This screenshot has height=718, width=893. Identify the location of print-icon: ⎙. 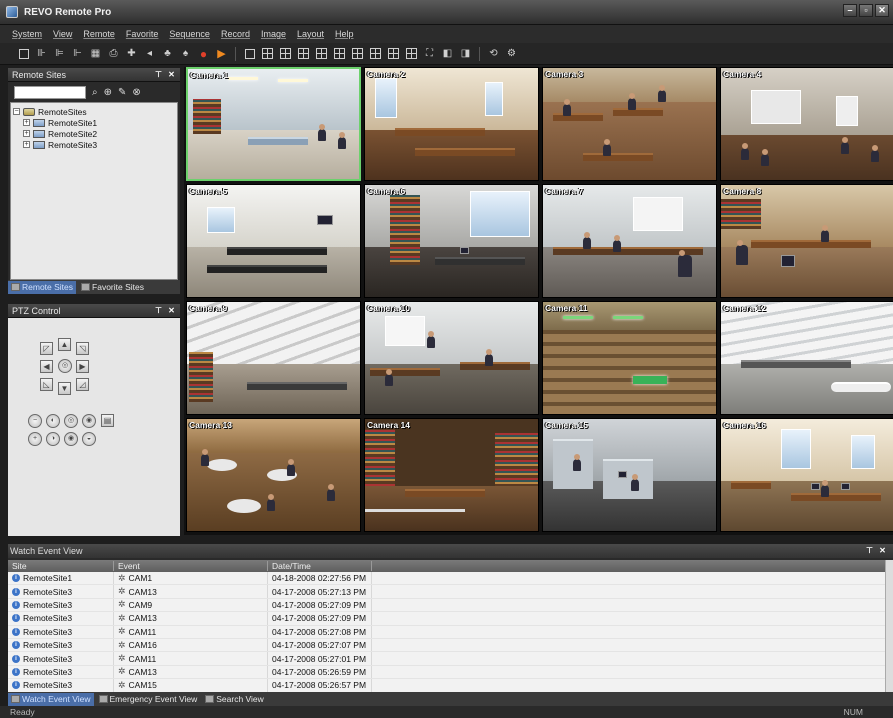
(113, 53).